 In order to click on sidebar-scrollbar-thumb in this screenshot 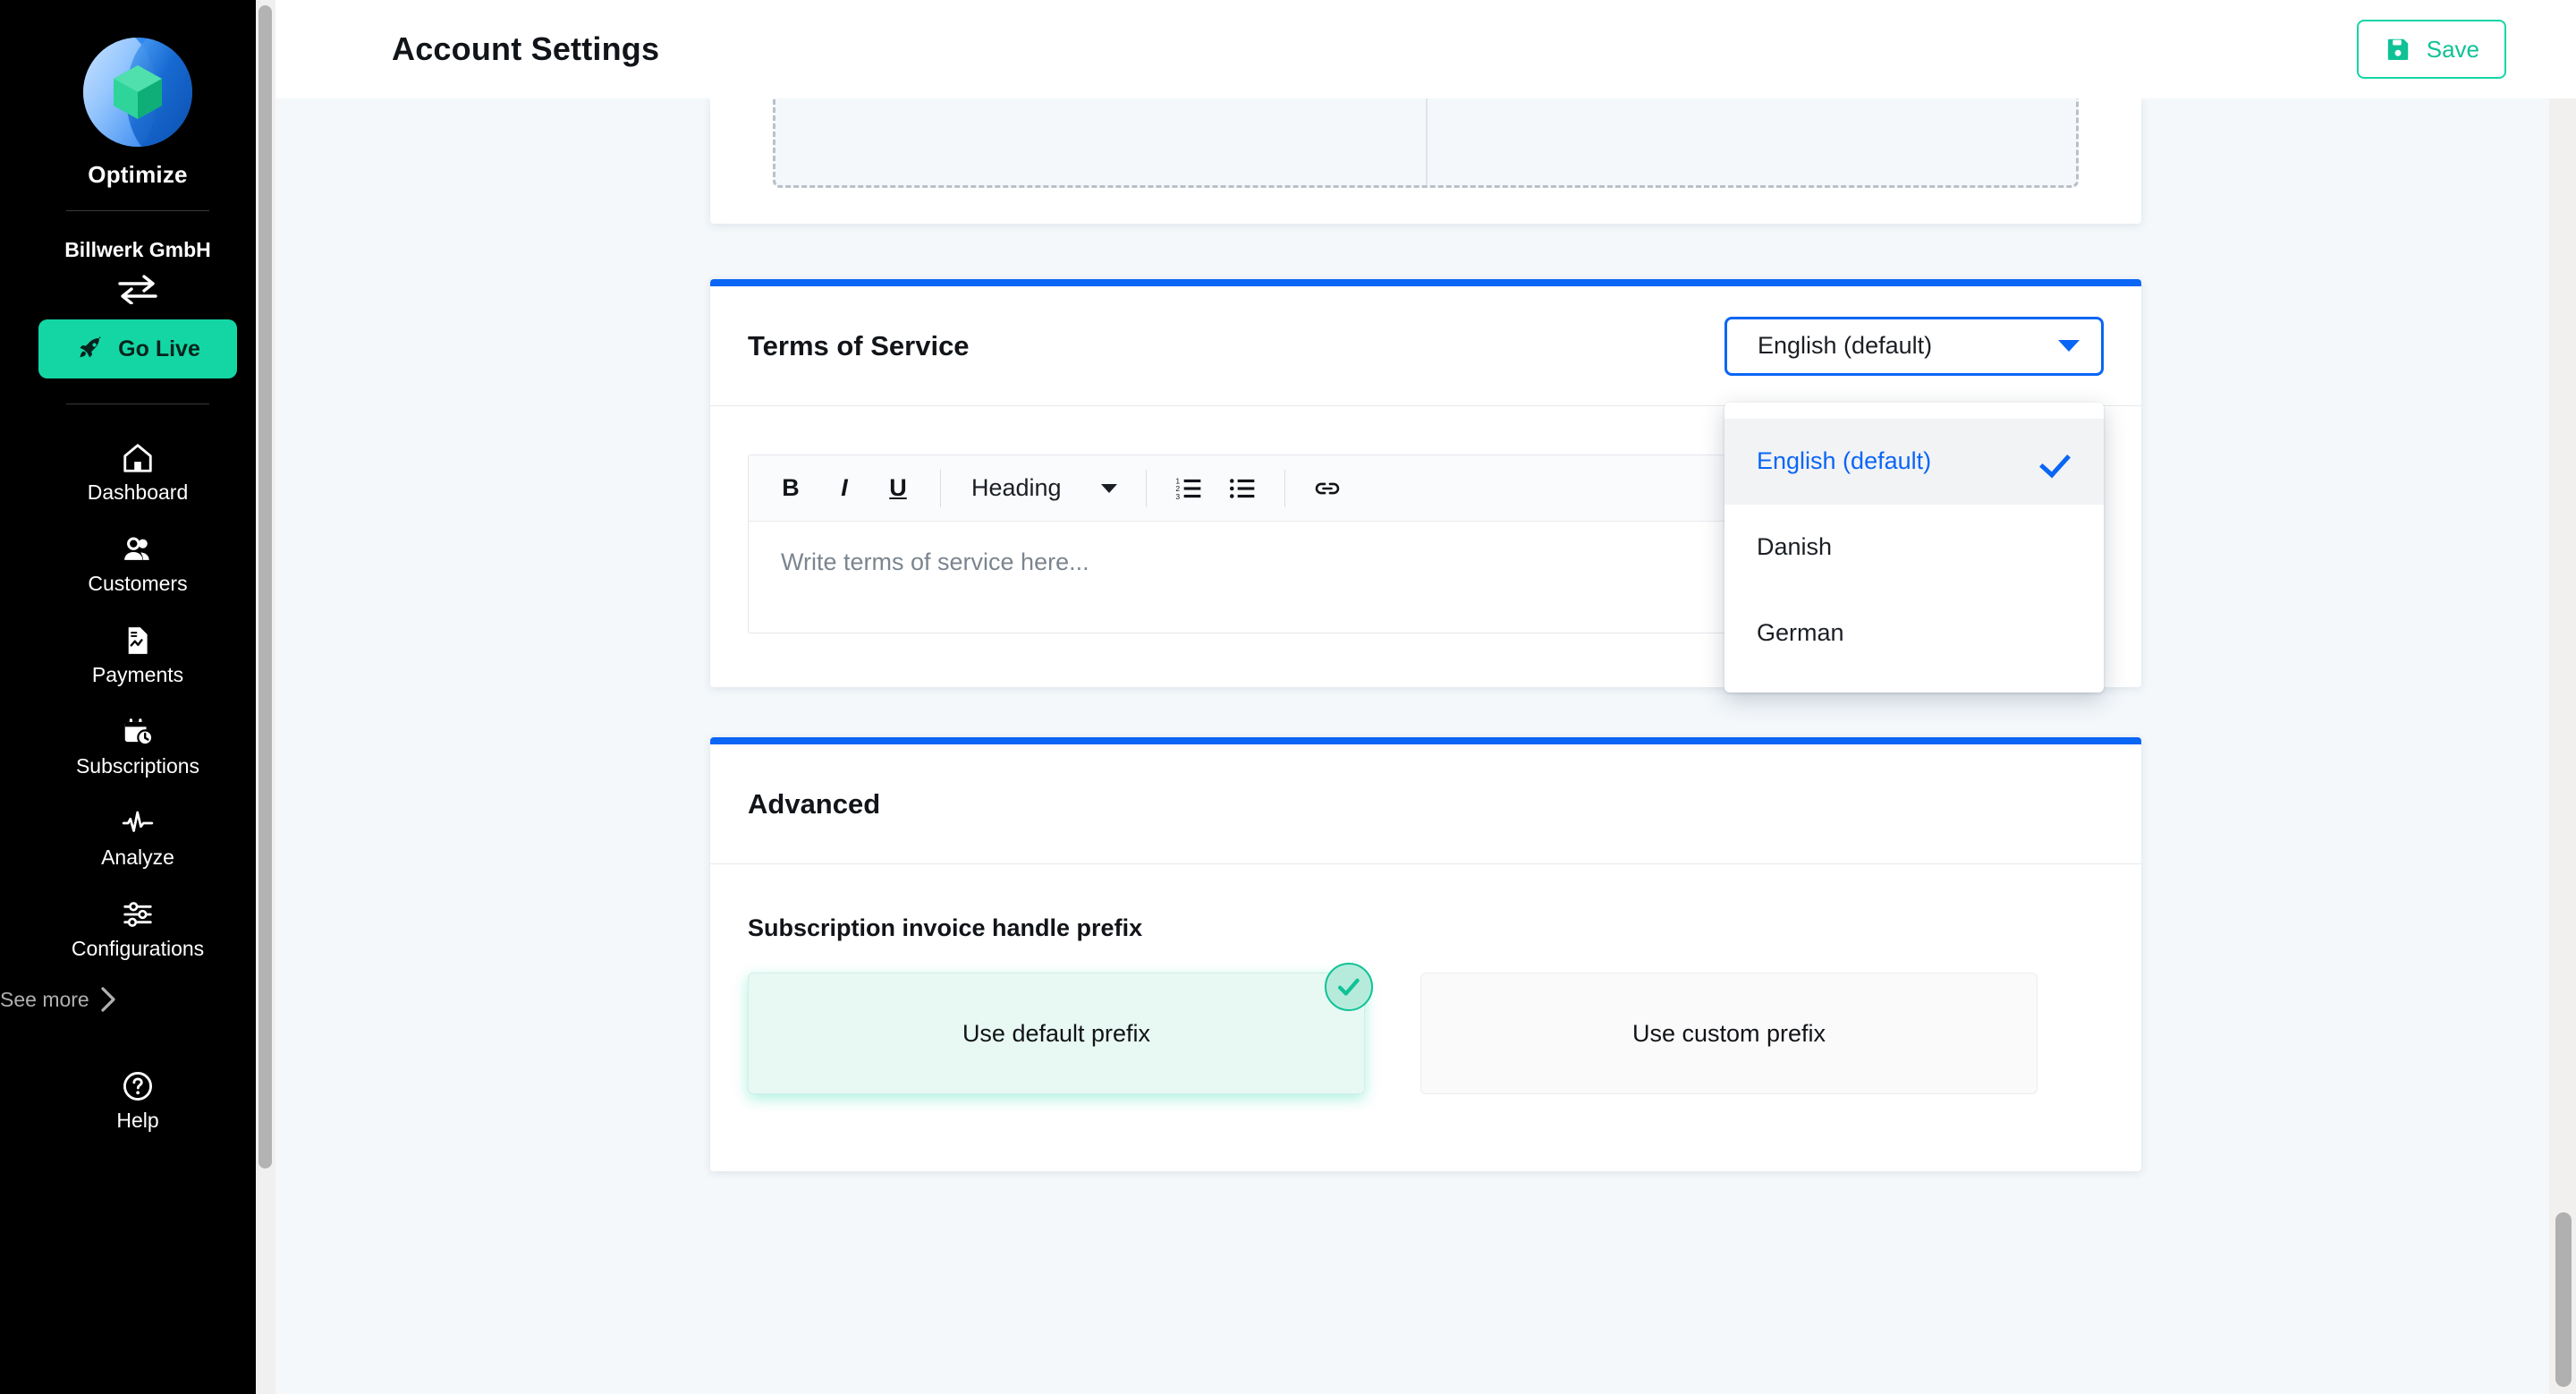, I will do `click(265, 587)`.